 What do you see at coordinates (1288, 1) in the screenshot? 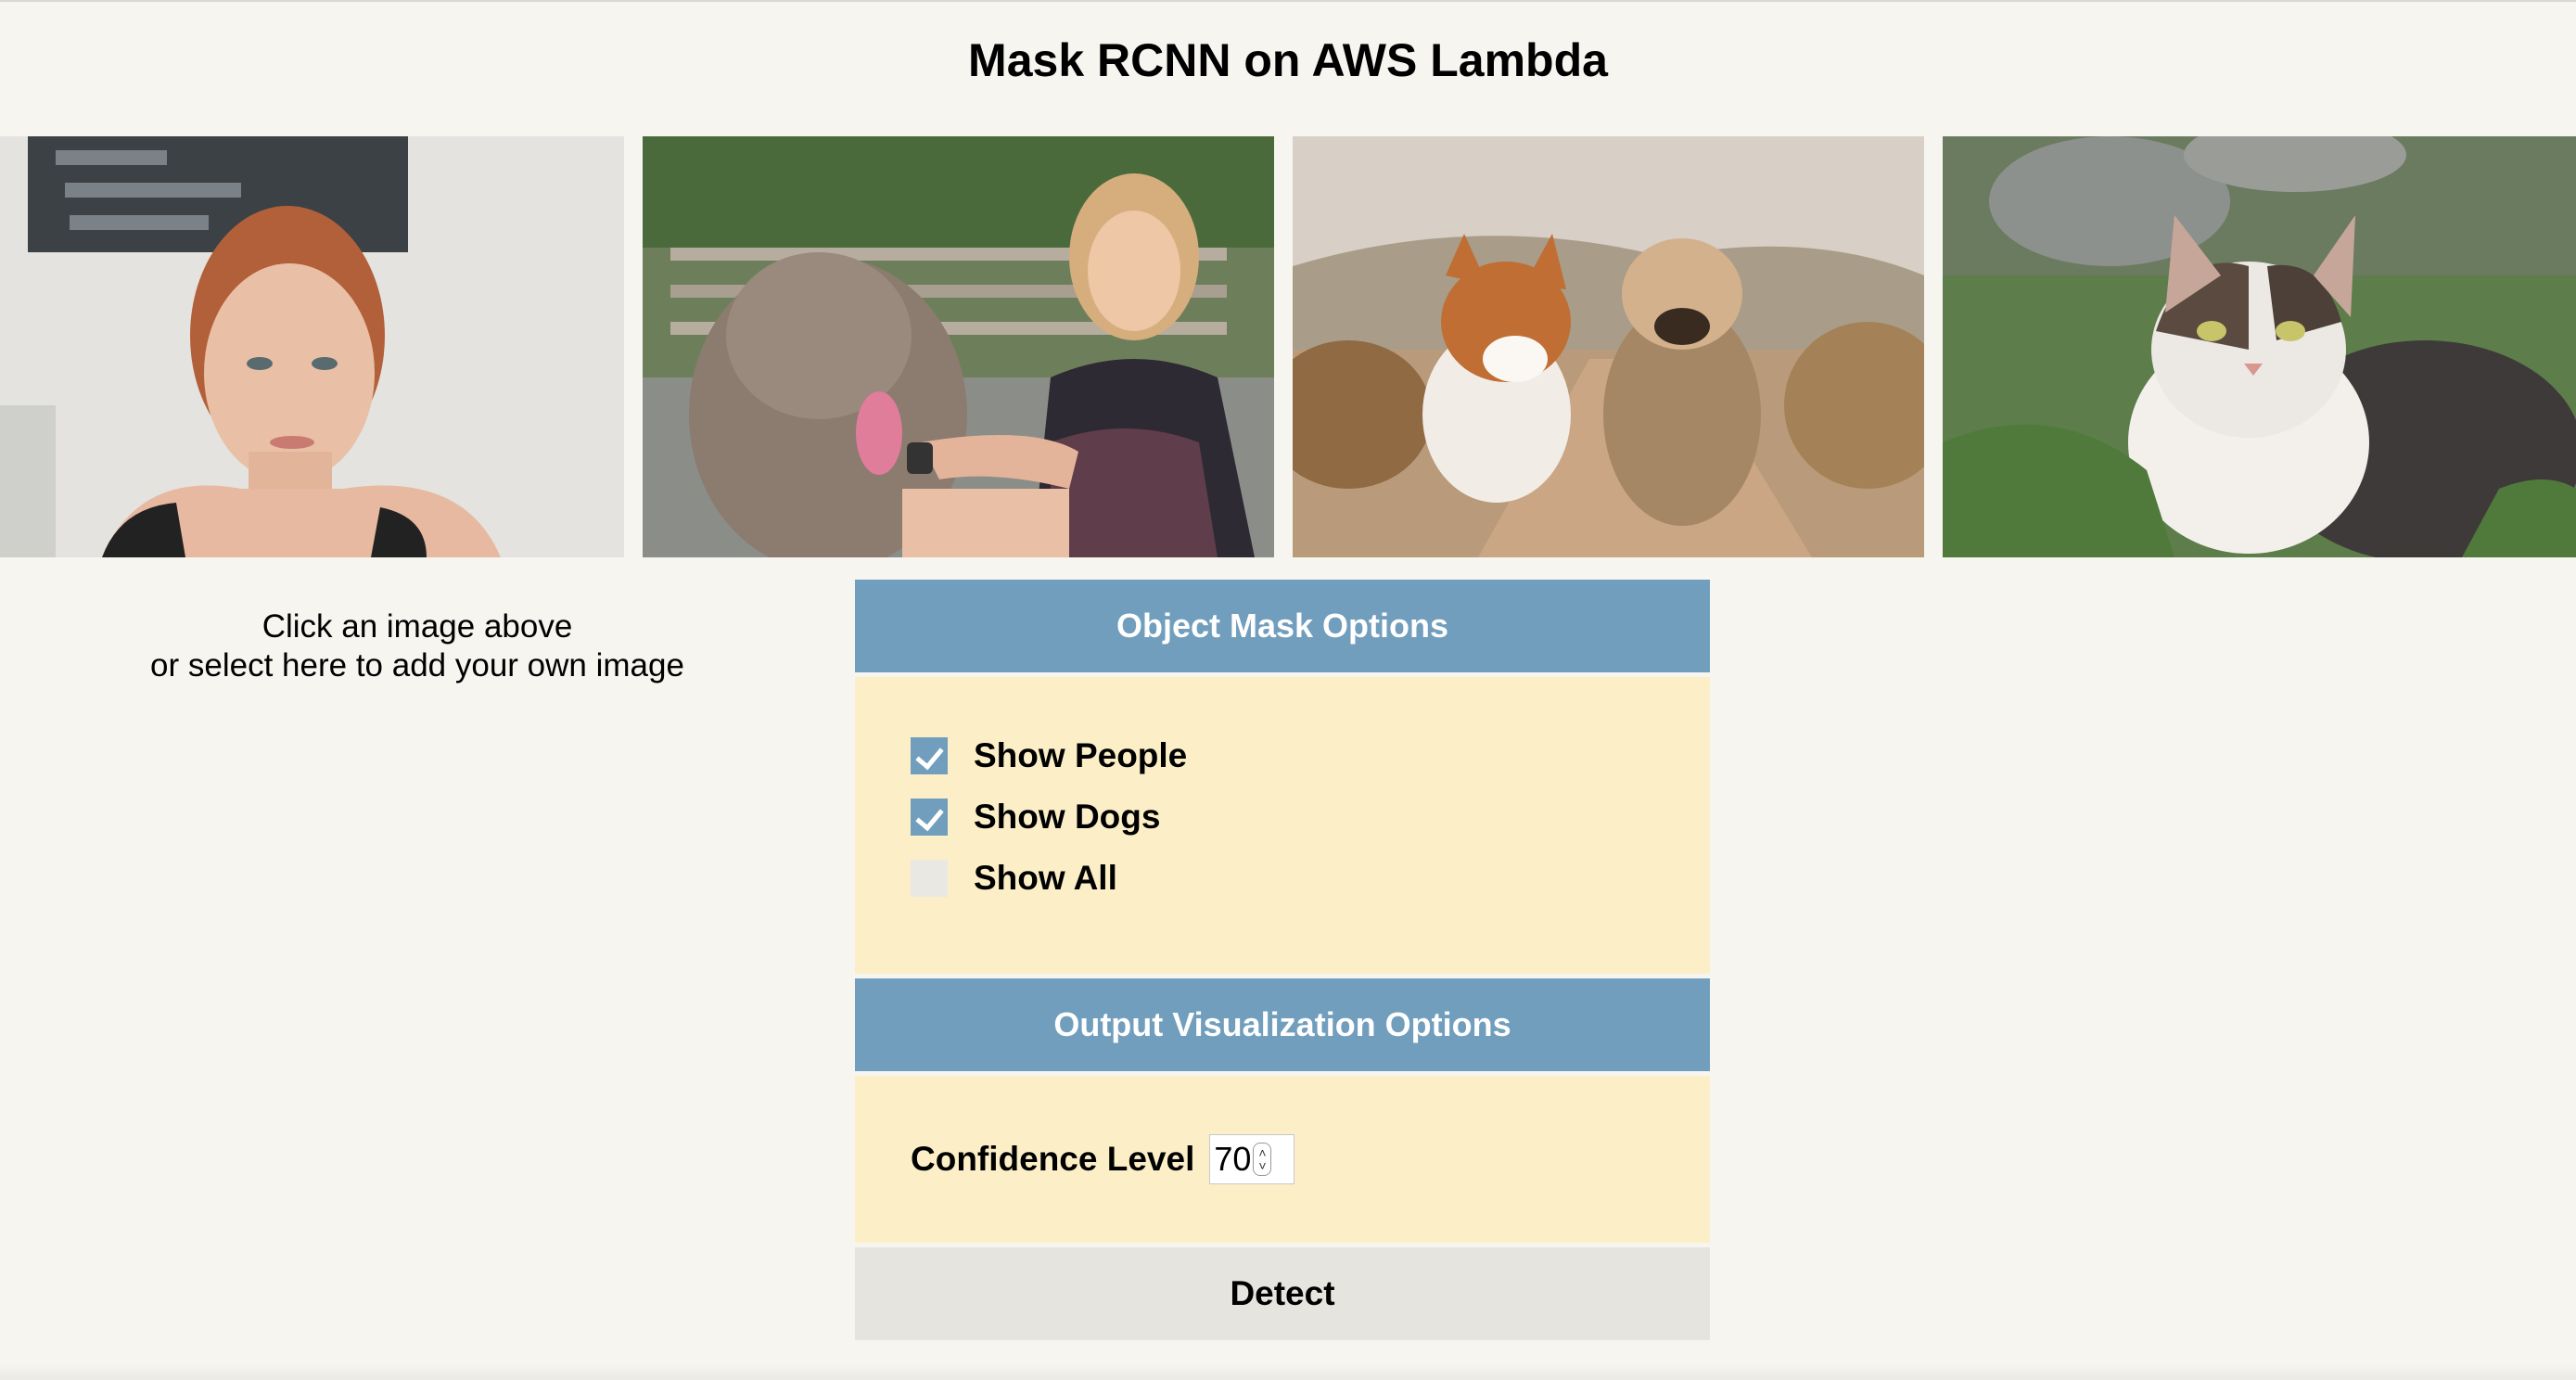
I see `top-divider` at bounding box center [1288, 1].